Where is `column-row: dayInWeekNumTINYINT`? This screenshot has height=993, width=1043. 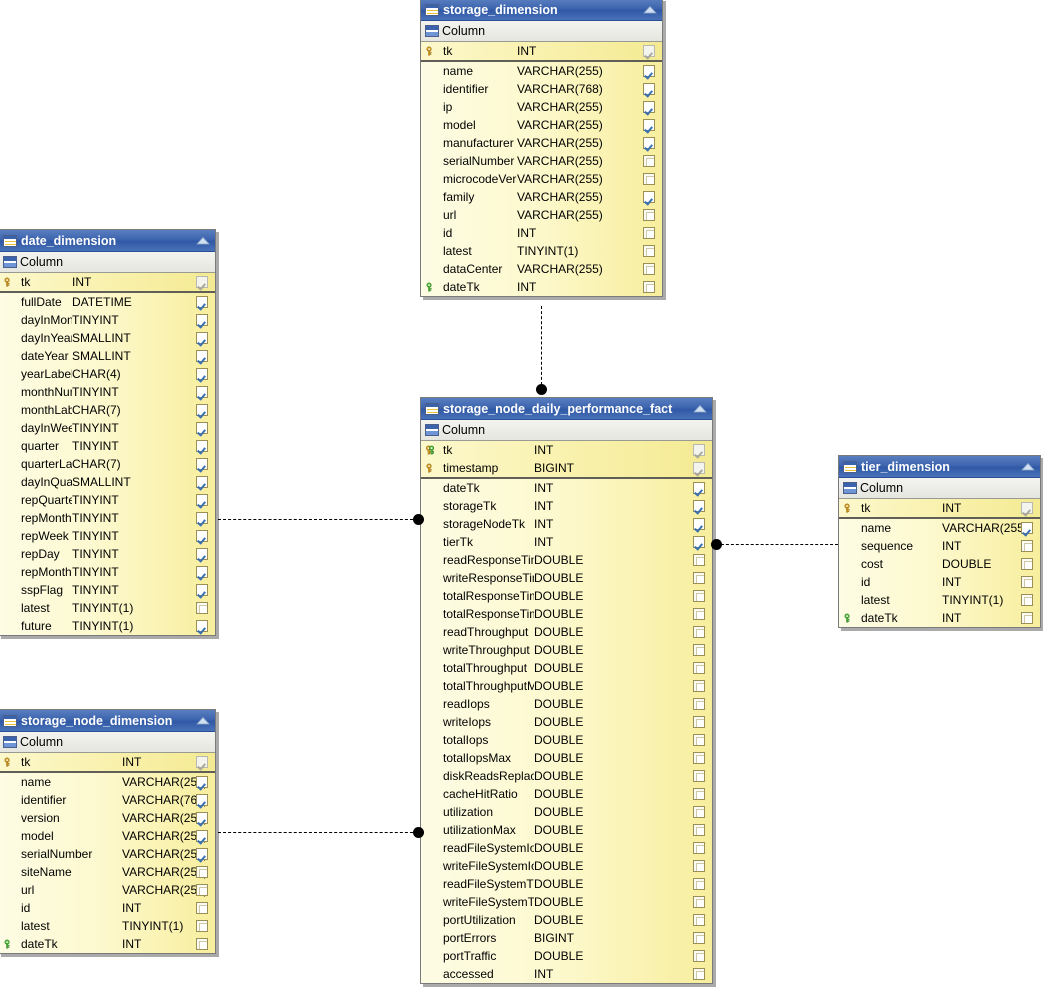 column-row: dayInWeekNumTINYINT is located at coordinates (107, 428).